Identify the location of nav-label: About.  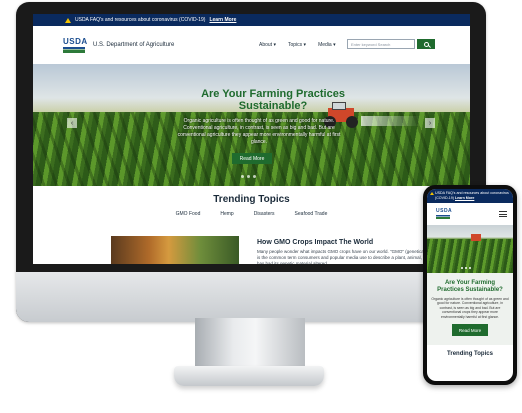
(266, 45).